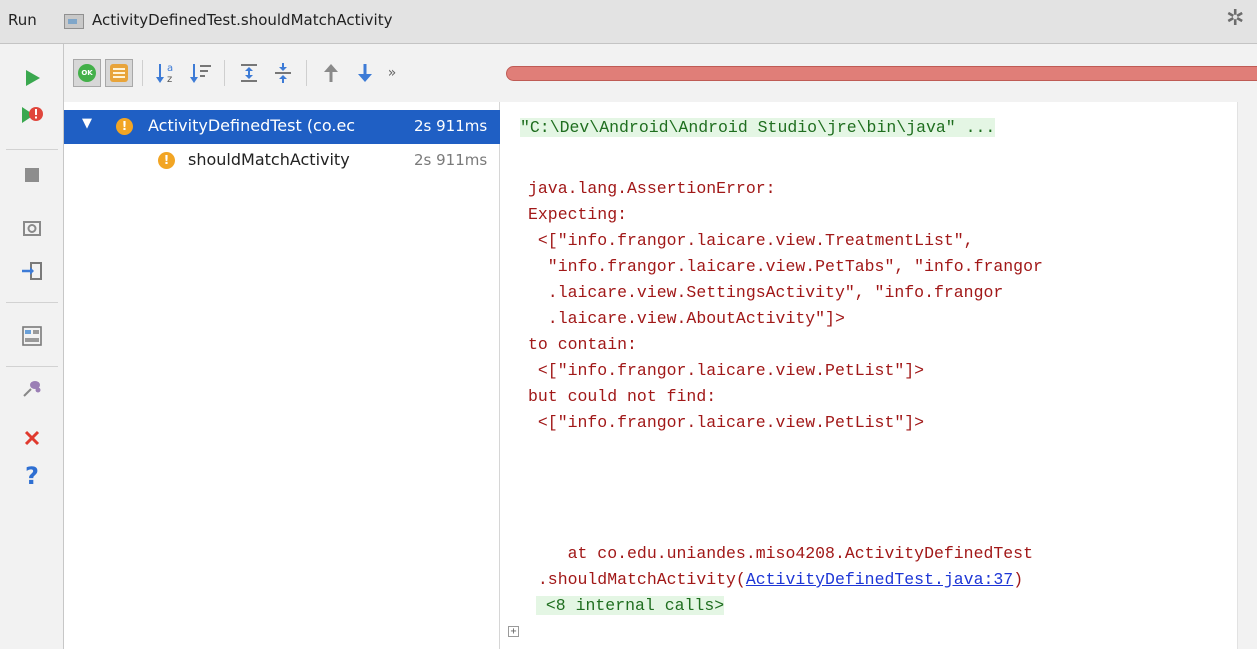 Image resolution: width=1257 pixels, height=649 pixels. Describe the element at coordinates (32, 228) in the screenshot. I see `camera-icon` at that location.